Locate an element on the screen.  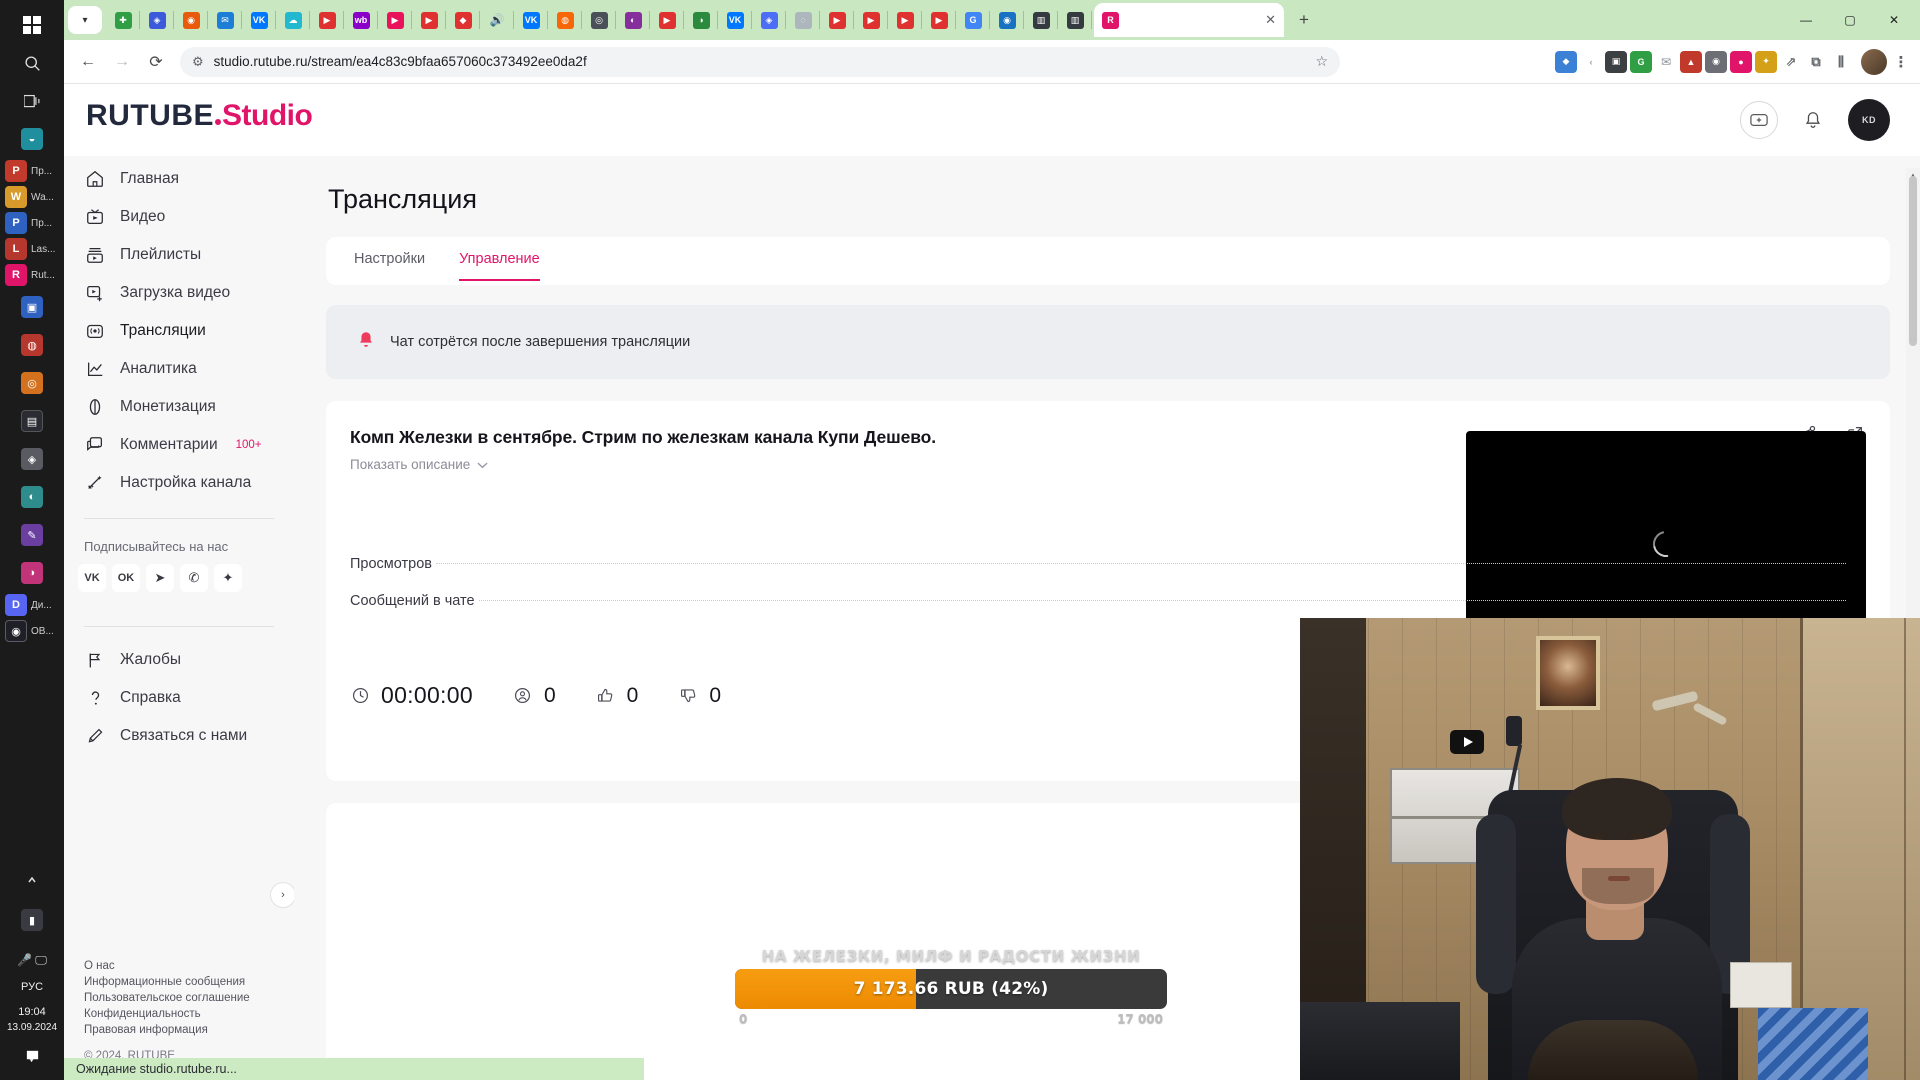
header-actions: KD is located at coordinates (1815, 120).